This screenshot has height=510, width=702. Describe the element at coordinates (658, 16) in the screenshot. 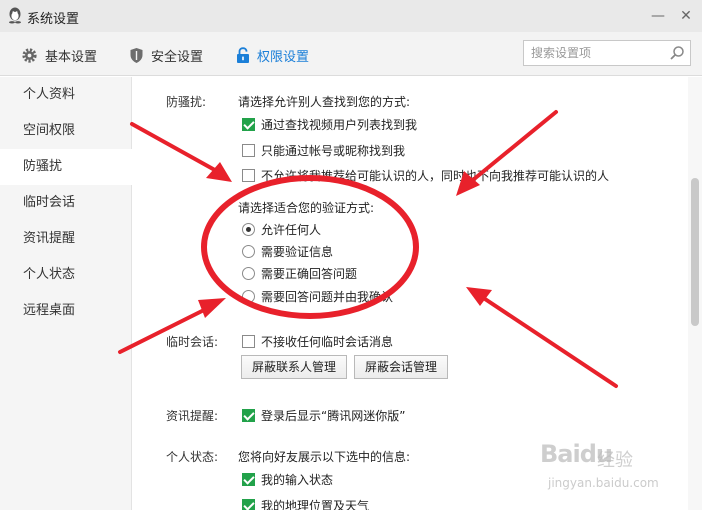

I see `minimize-button: —` at that location.